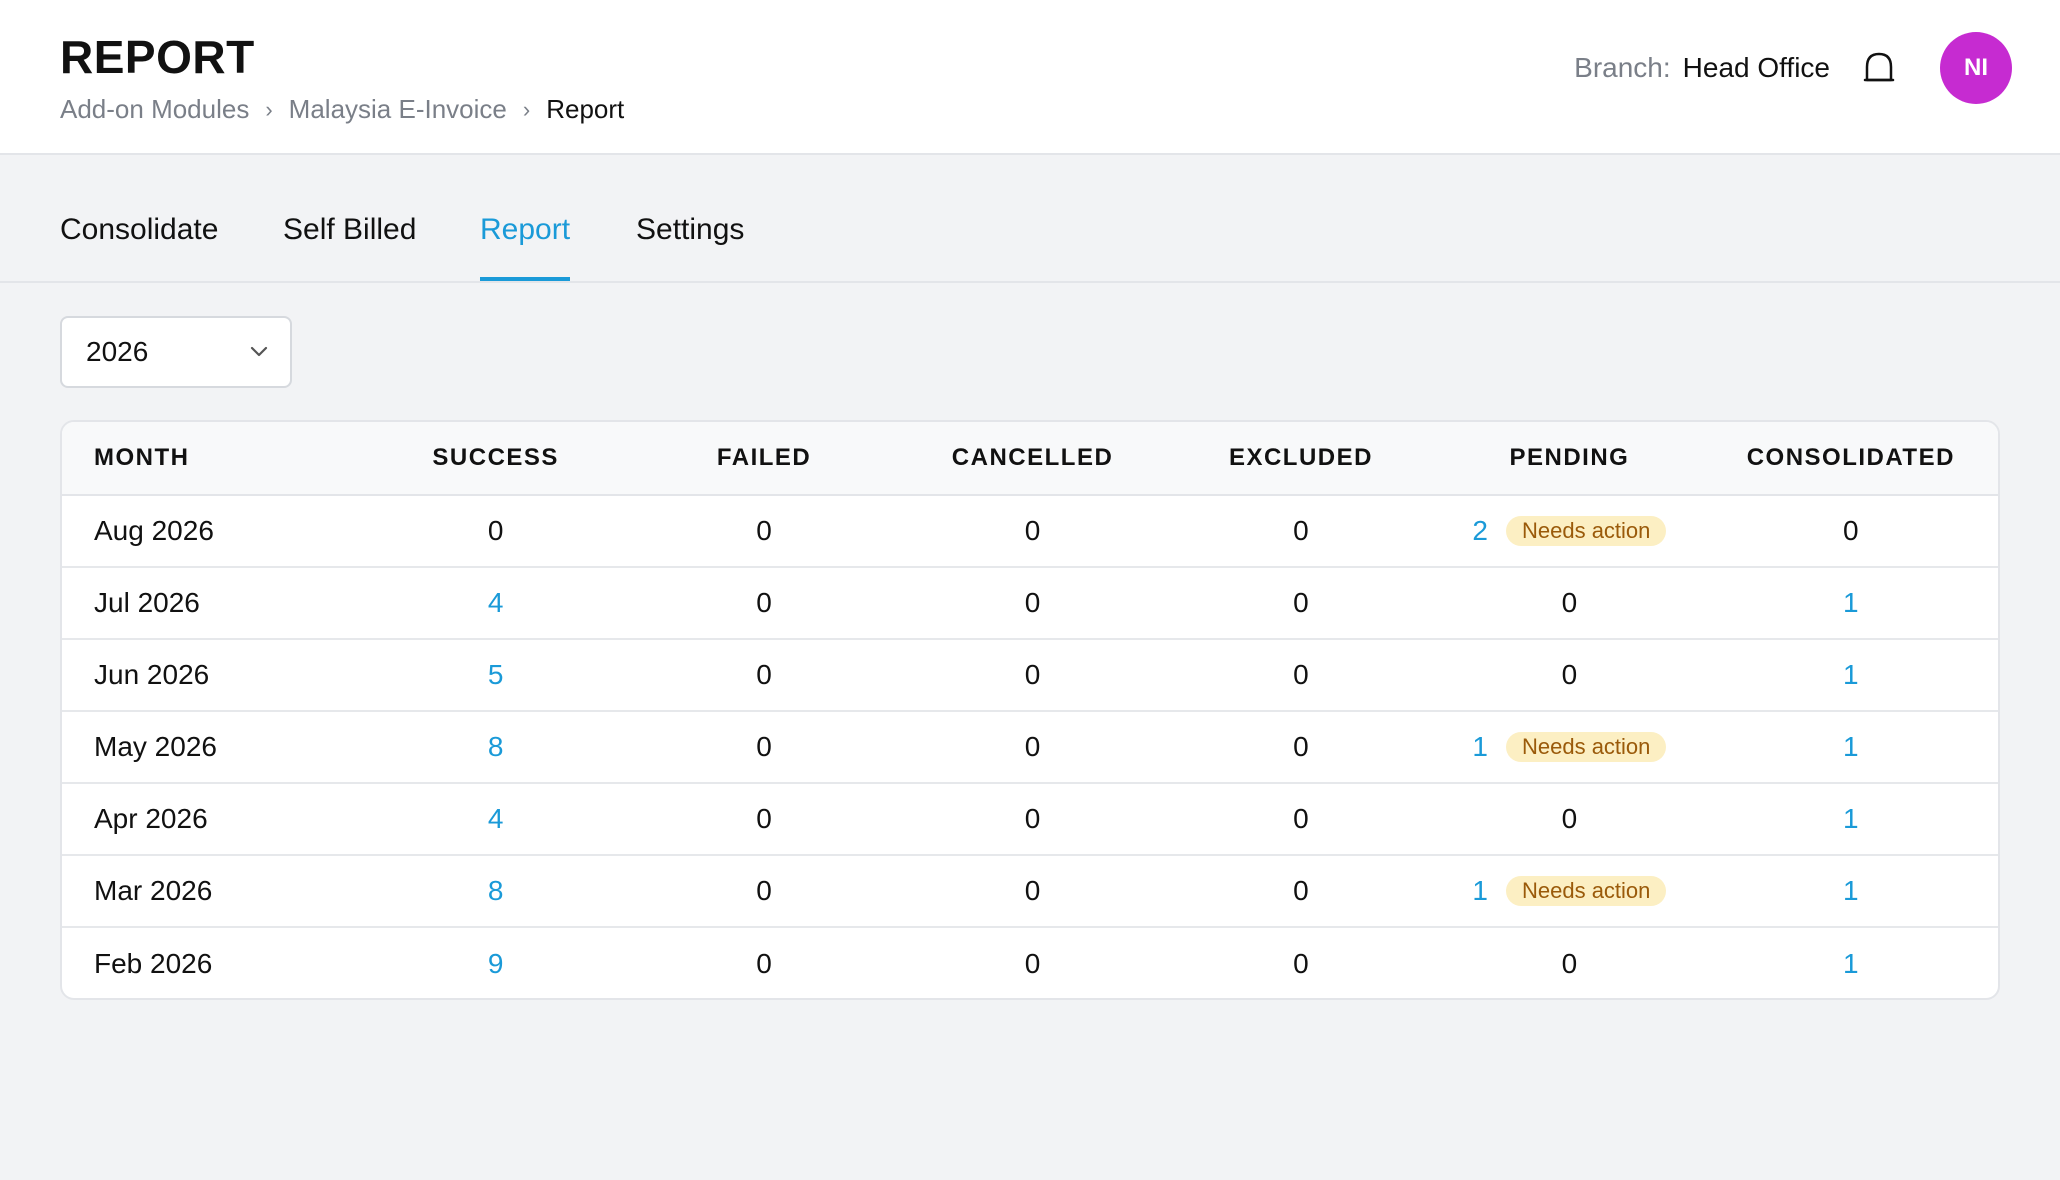 The height and width of the screenshot is (1180, 2060). I want to click on month-cell: Apr 2026, so click(151, 818).